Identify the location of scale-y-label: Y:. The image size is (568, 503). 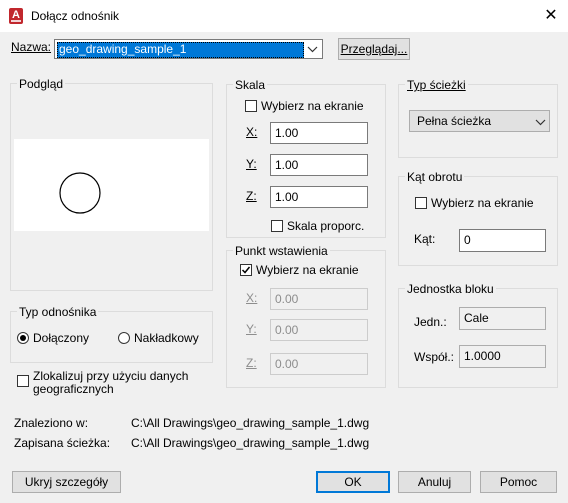
(251, 164).